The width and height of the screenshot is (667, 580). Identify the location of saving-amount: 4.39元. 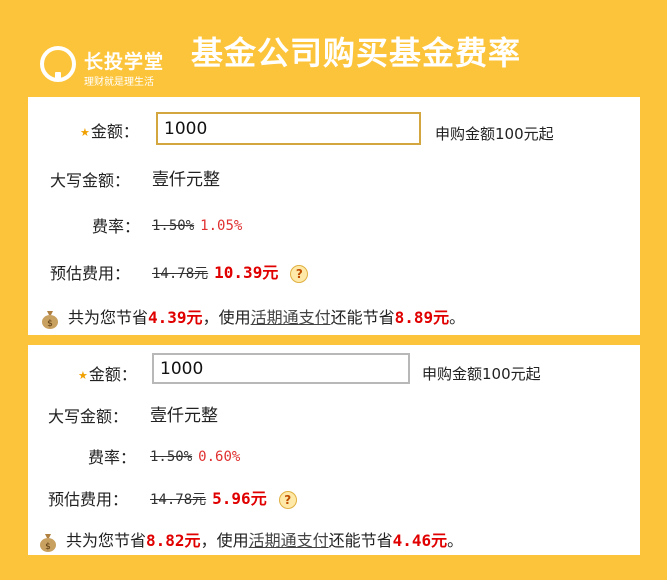
(175, 317).